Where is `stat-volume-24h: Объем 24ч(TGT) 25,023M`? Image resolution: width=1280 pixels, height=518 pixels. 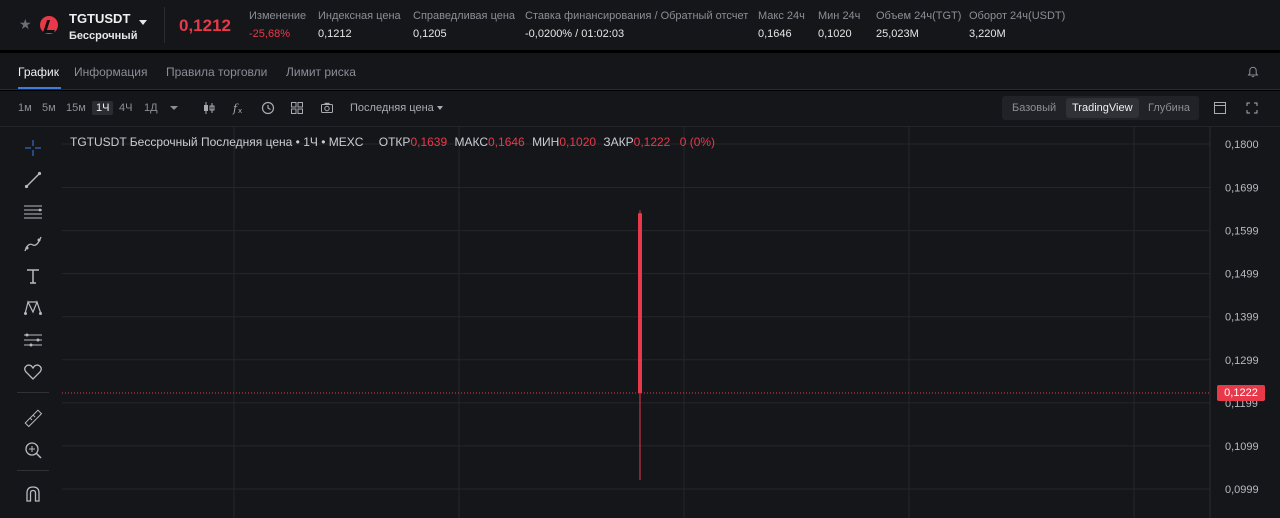
stat-volume-24h: Объем 24ч(TGT) 25,023M is located at coordinates (919, 25).